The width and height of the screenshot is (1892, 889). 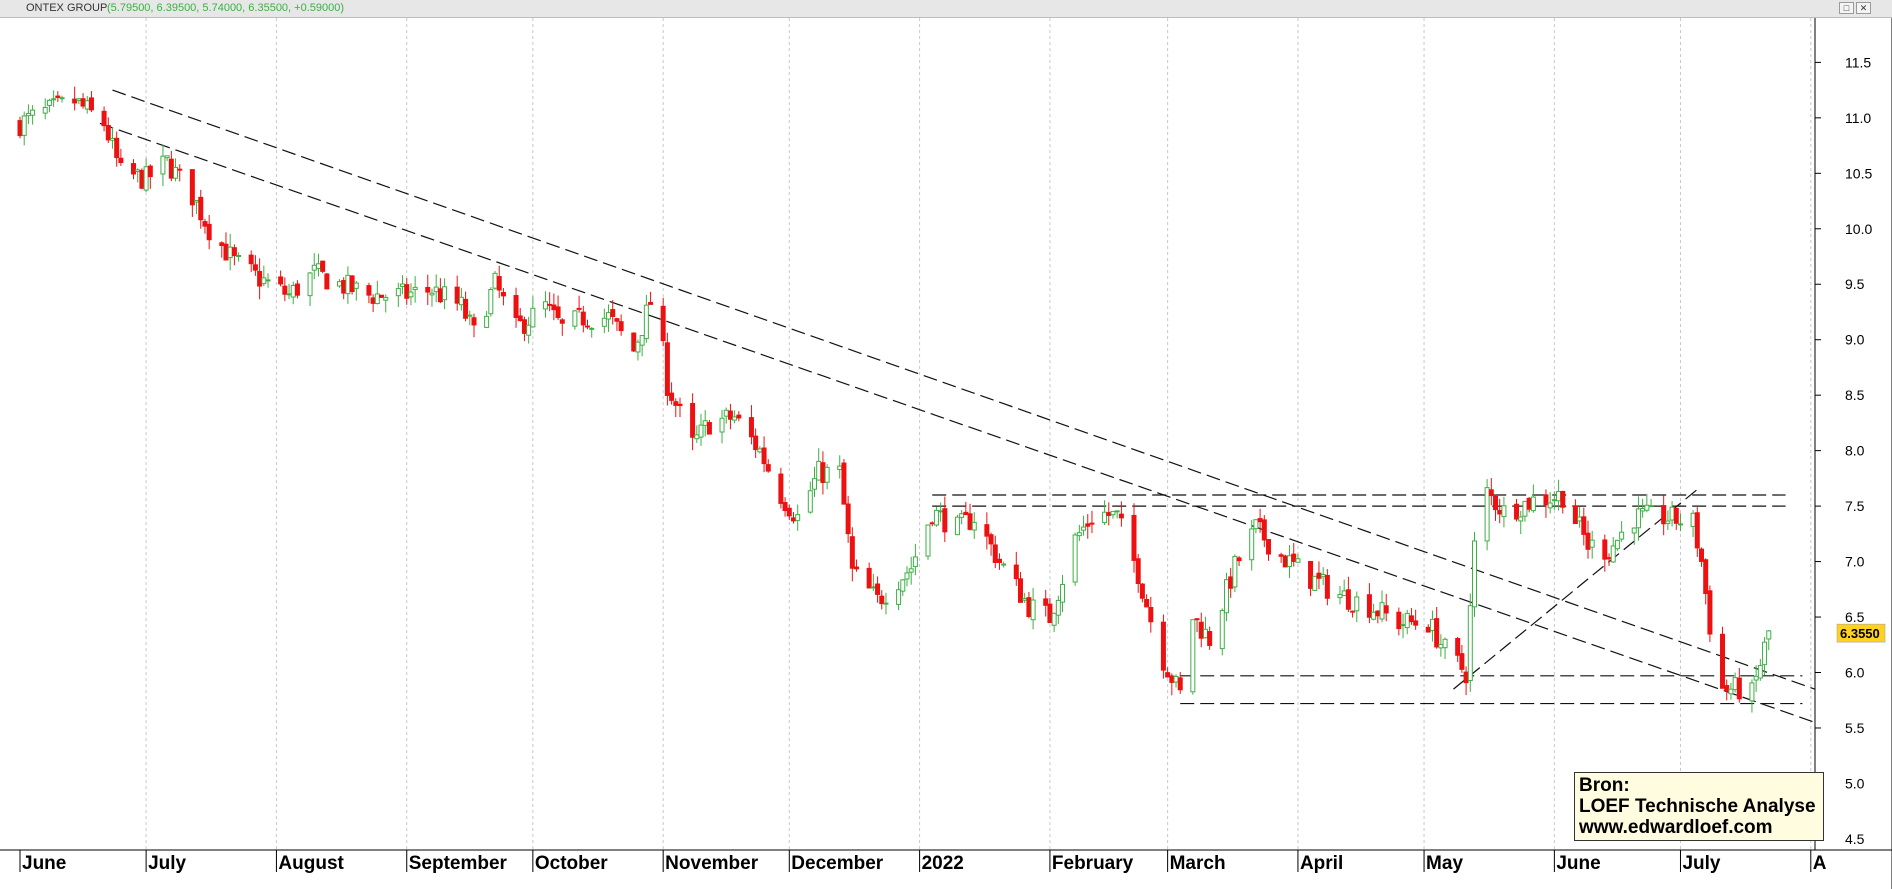 I want to click on x-tick-label: February, so click(x=1093, y=863).